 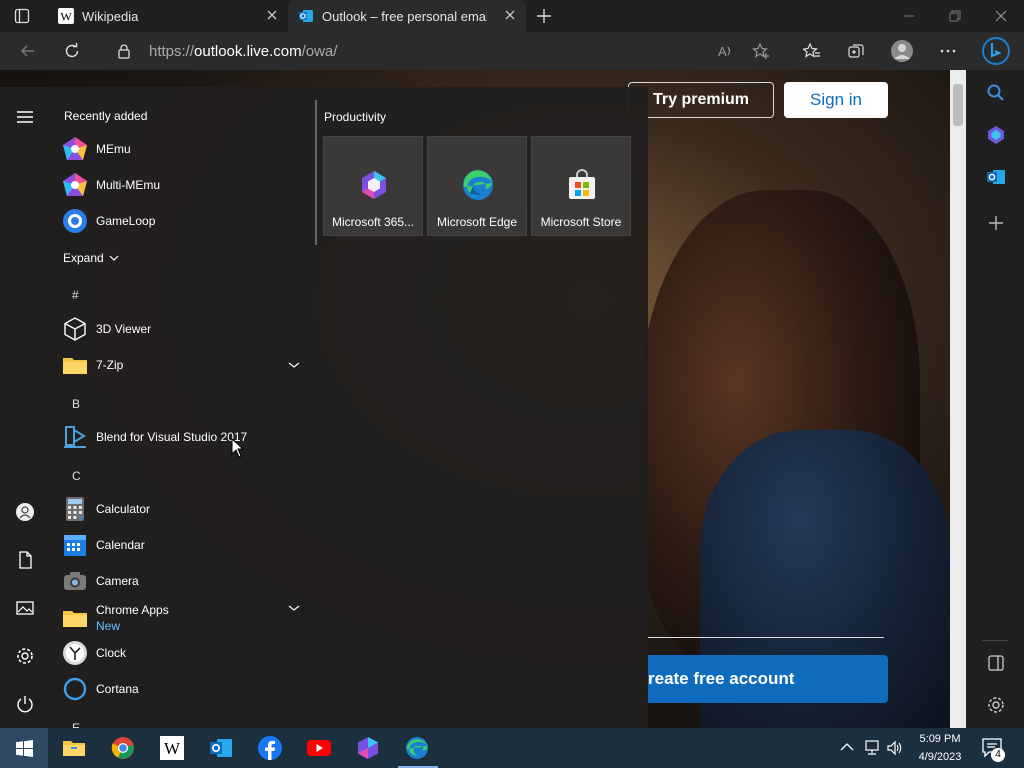 I want to click on lock-icon, so click(x=124, y=51).